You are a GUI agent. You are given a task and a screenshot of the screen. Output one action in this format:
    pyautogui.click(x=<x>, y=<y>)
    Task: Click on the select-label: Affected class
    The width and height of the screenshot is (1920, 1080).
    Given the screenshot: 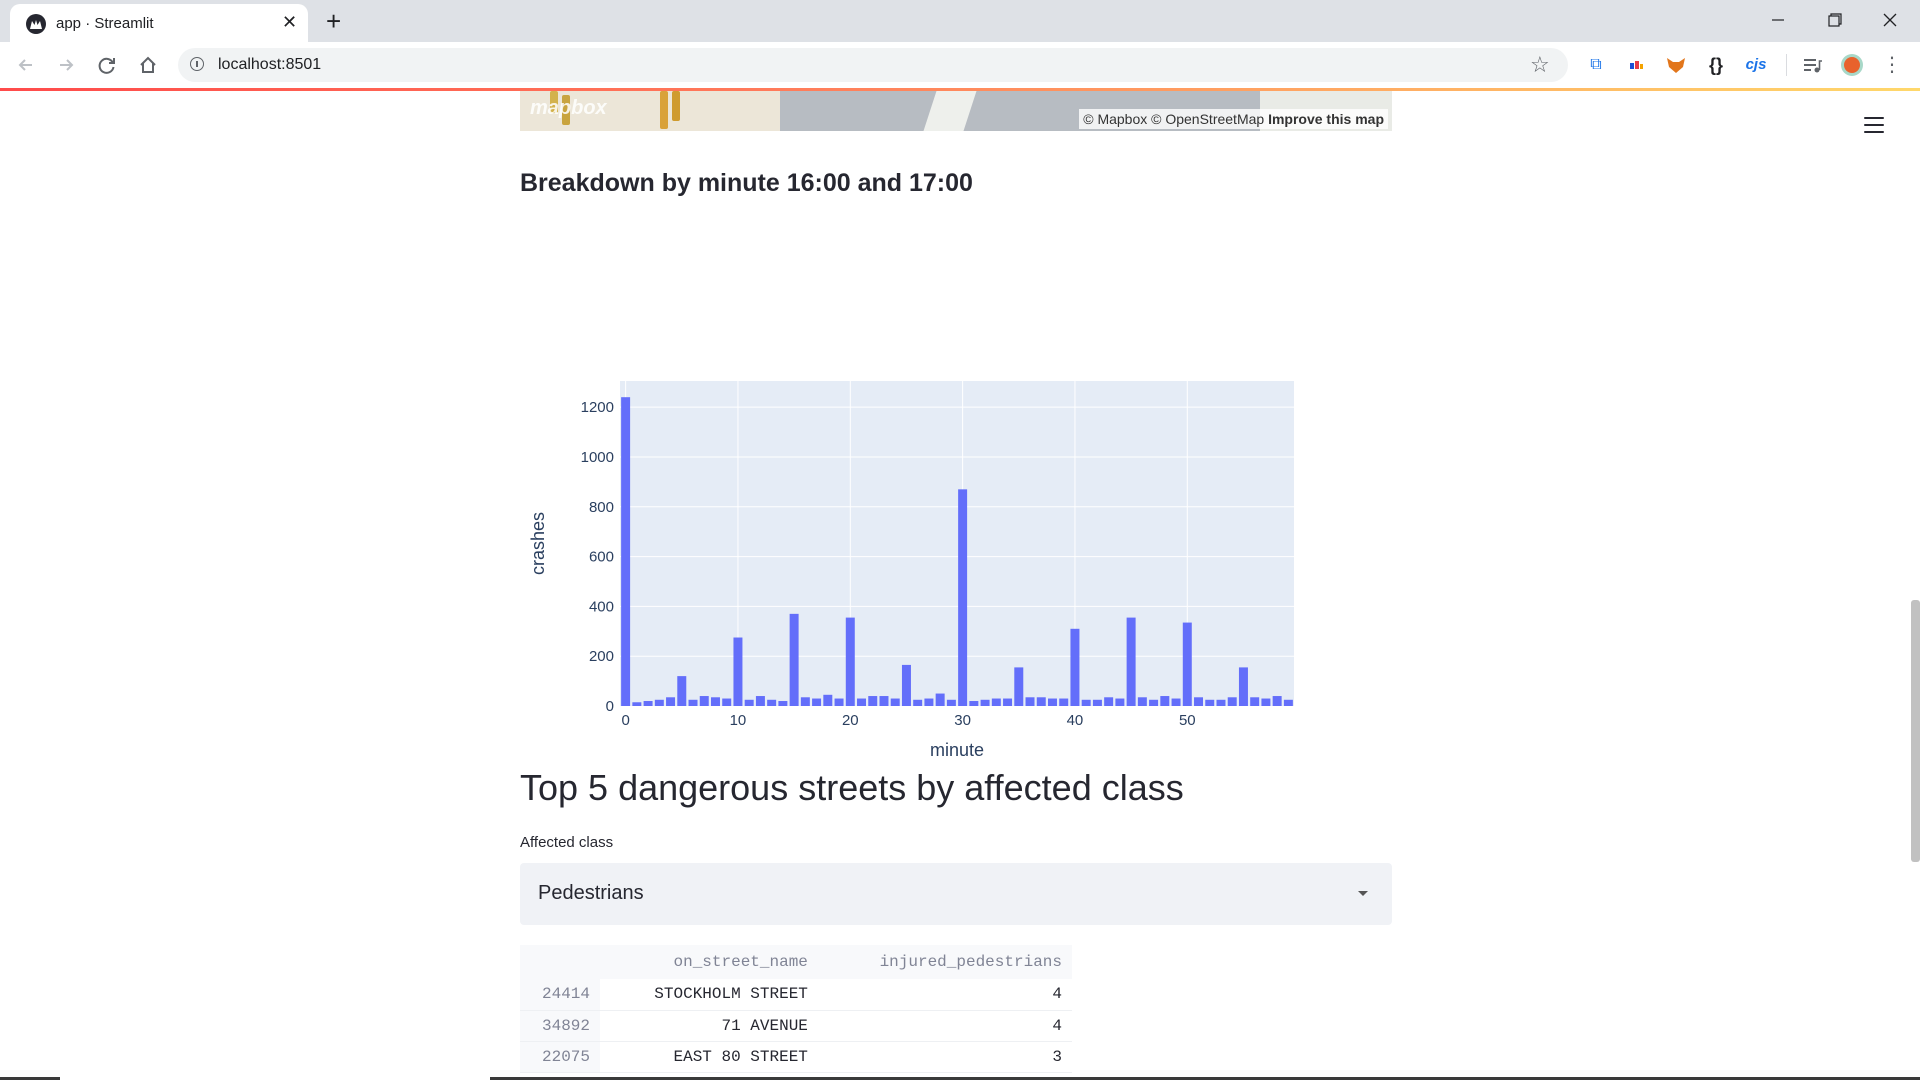 What is the action you would take?
    pyautogui.click(x=567, y=842)
    